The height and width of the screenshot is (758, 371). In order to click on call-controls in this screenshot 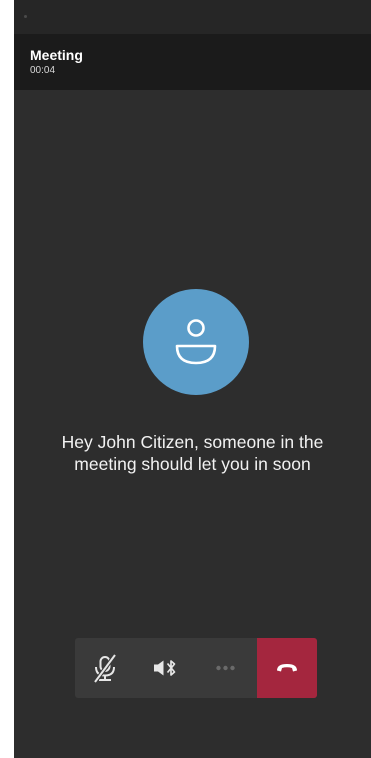, I will do `click(196, 668)`.